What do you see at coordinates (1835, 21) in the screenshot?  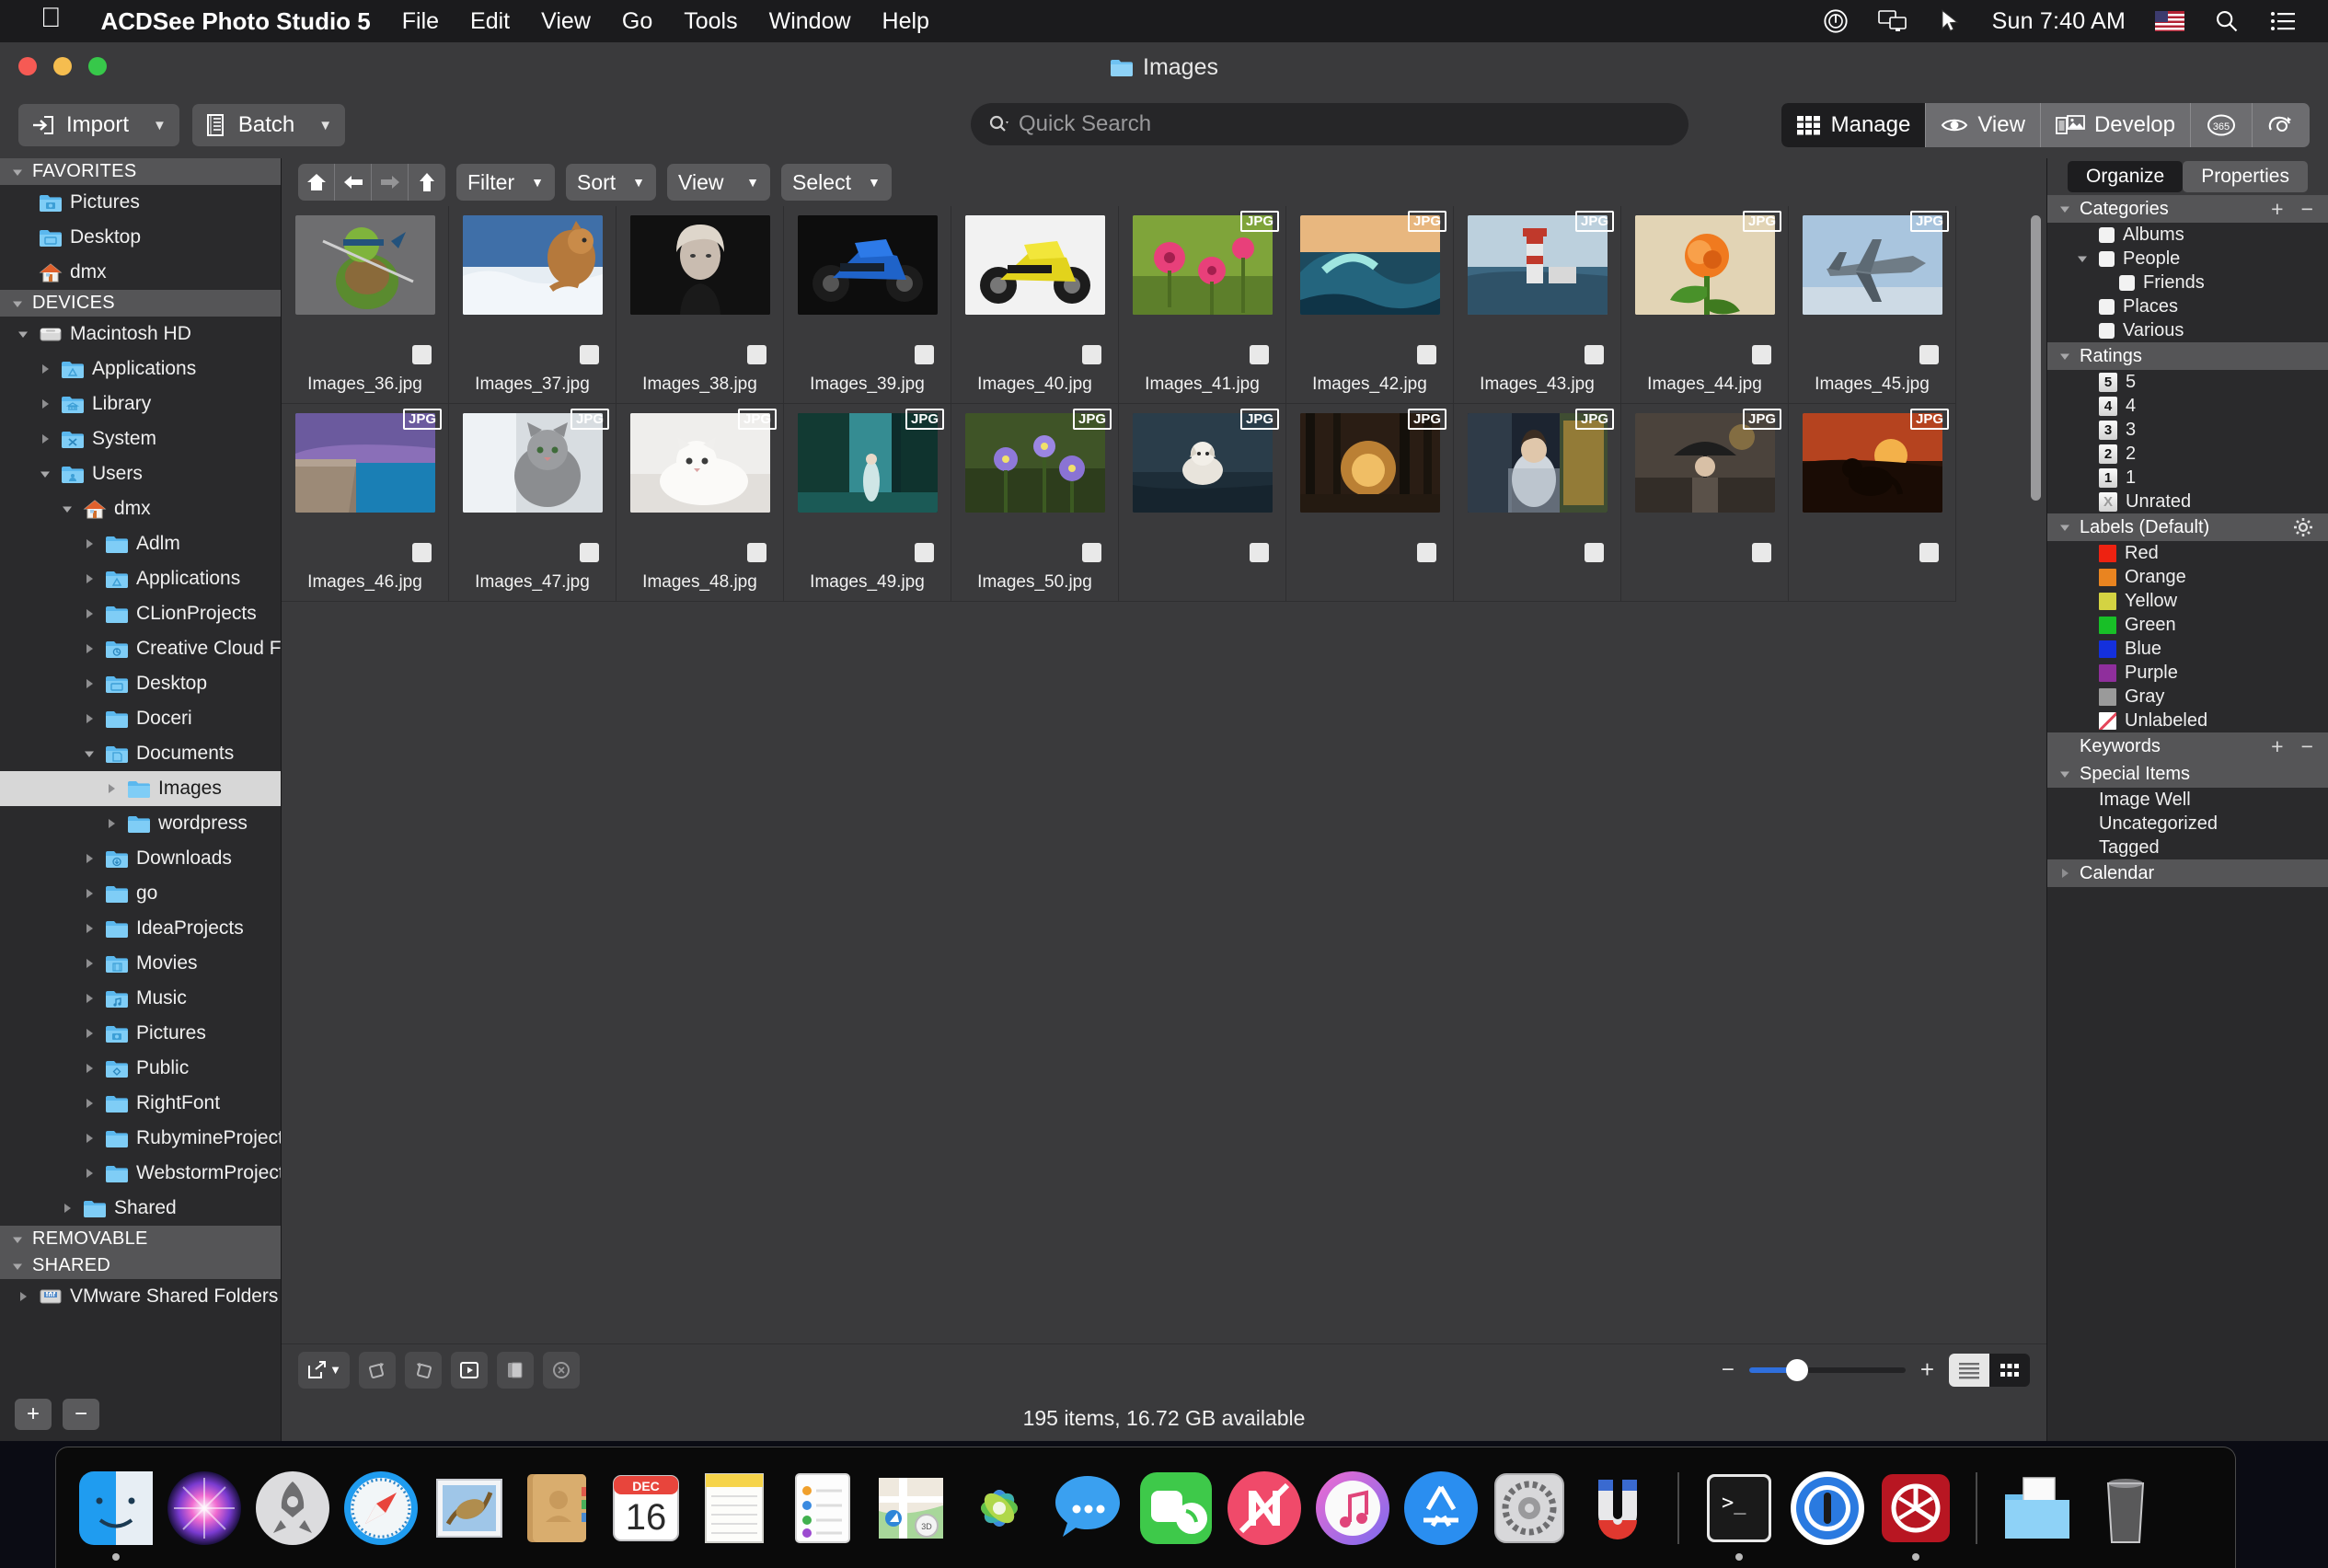 I see `power-icon` at bounding box center [1835, 21].